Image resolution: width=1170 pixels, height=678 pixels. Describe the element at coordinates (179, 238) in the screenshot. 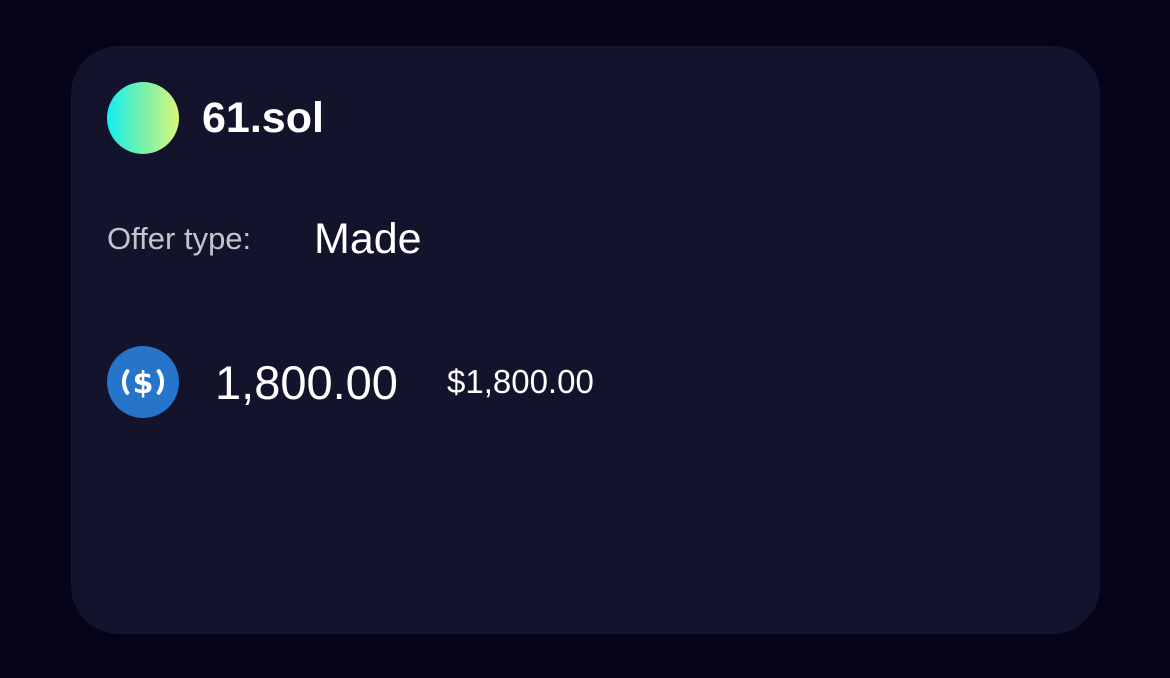

I see `offer-type-label: Offer type:` at that location.